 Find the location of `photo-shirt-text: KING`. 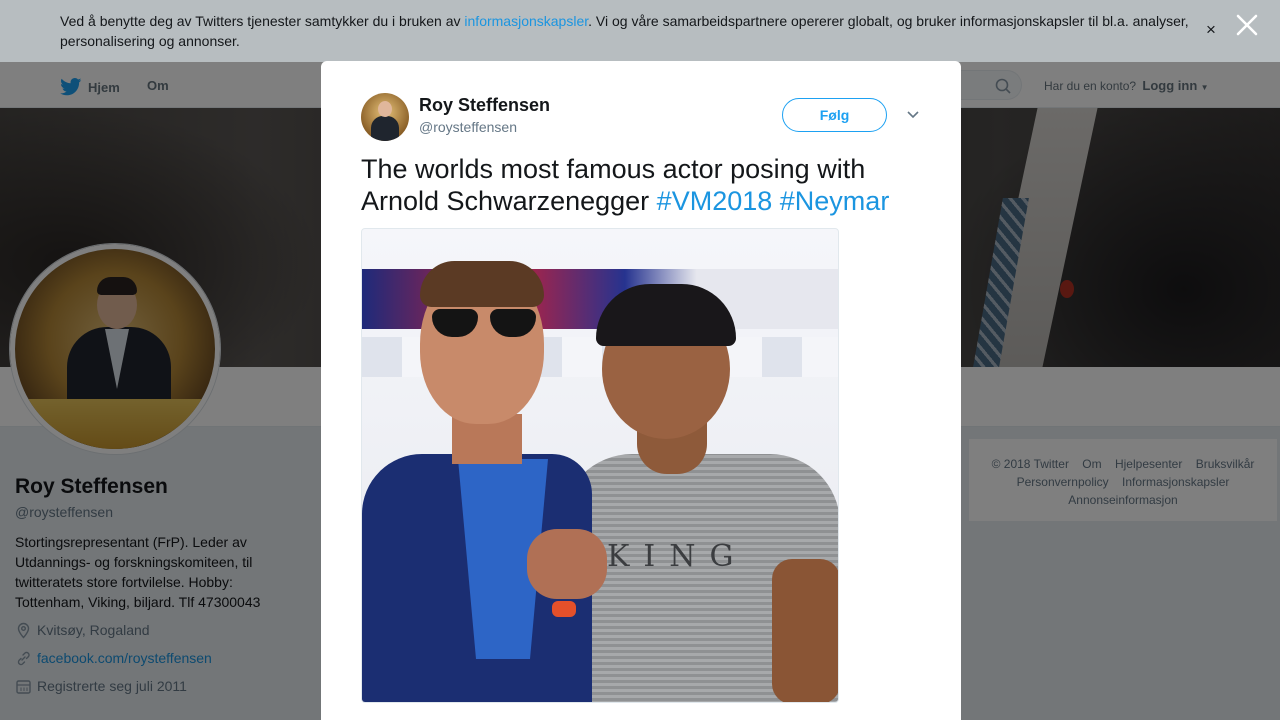

photo-shirt-text: KING is located at coordinates (677, 556).